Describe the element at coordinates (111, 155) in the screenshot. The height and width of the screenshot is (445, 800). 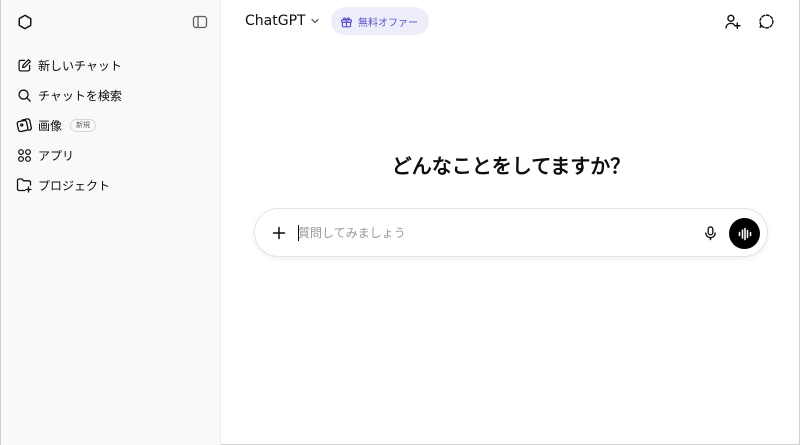
I see `sidebar-item-apps: アプリ` at that location.